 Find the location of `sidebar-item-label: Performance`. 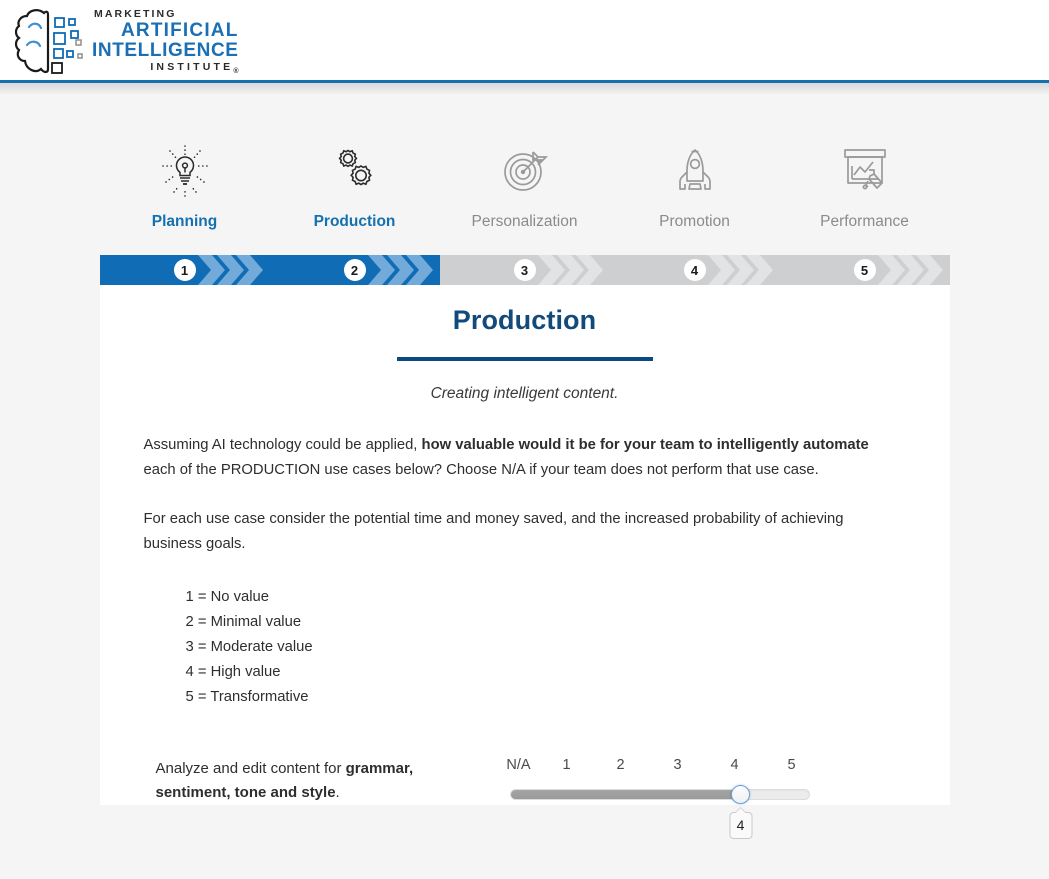

sidebar-item-label: Performance is located at coordinates (864, 221).